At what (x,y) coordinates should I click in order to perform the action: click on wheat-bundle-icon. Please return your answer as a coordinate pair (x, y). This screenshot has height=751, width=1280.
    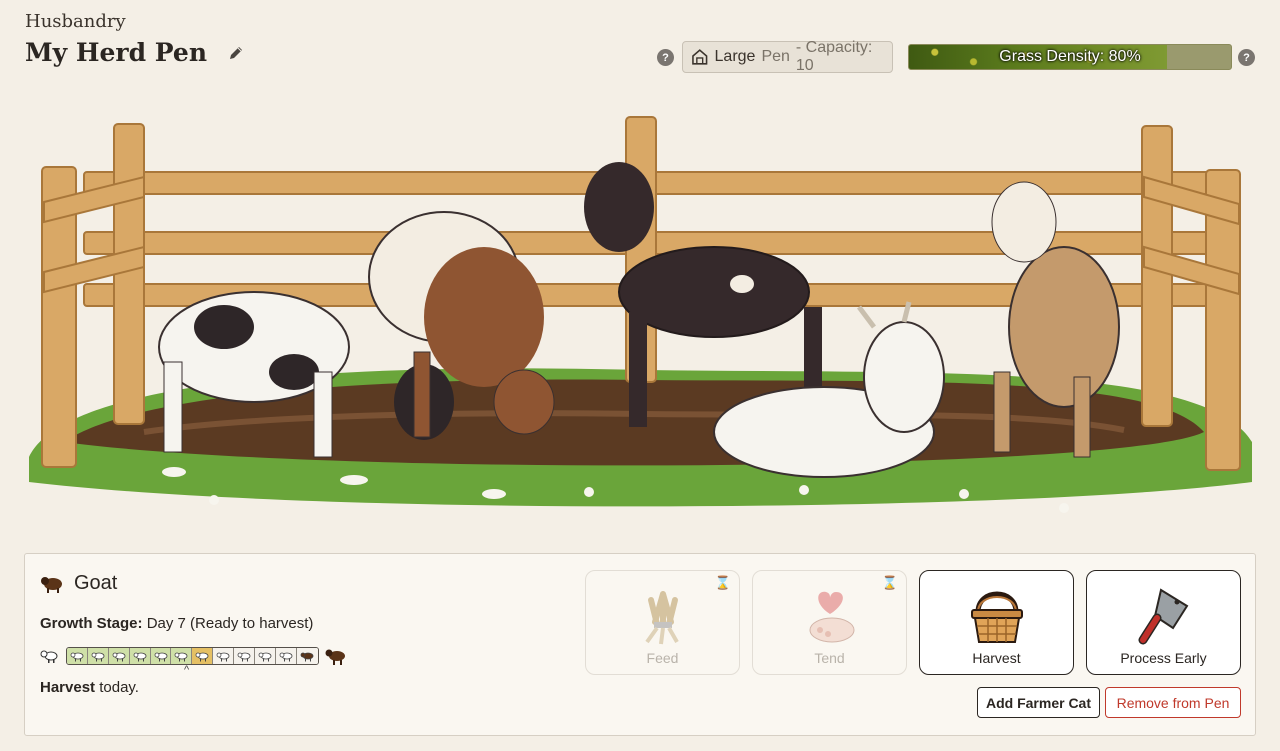
    Looking at the image, I should click on (661, 618).